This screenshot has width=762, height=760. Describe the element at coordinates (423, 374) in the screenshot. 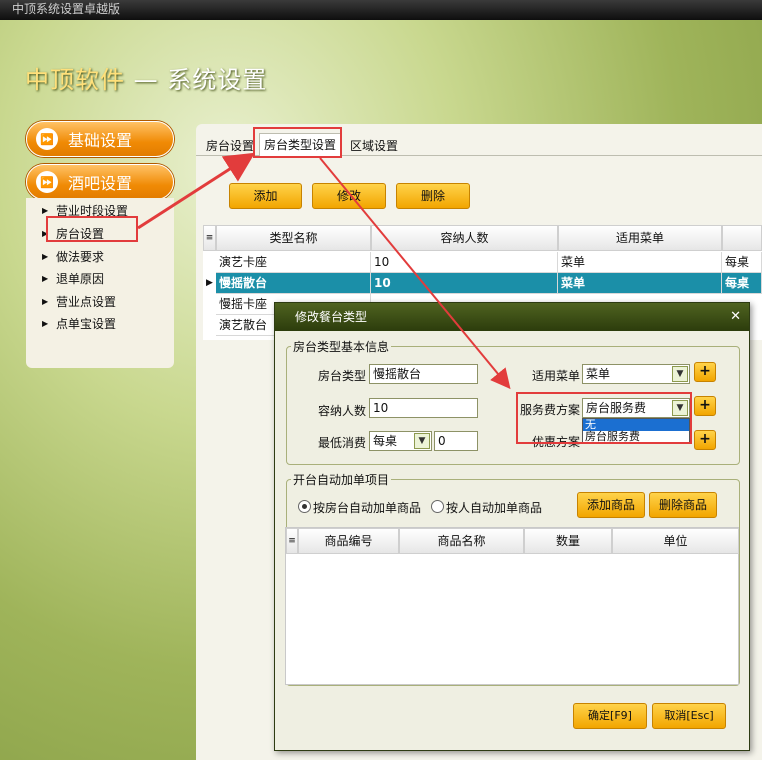

I see `type-name-input: 慢摇散台` at that location.